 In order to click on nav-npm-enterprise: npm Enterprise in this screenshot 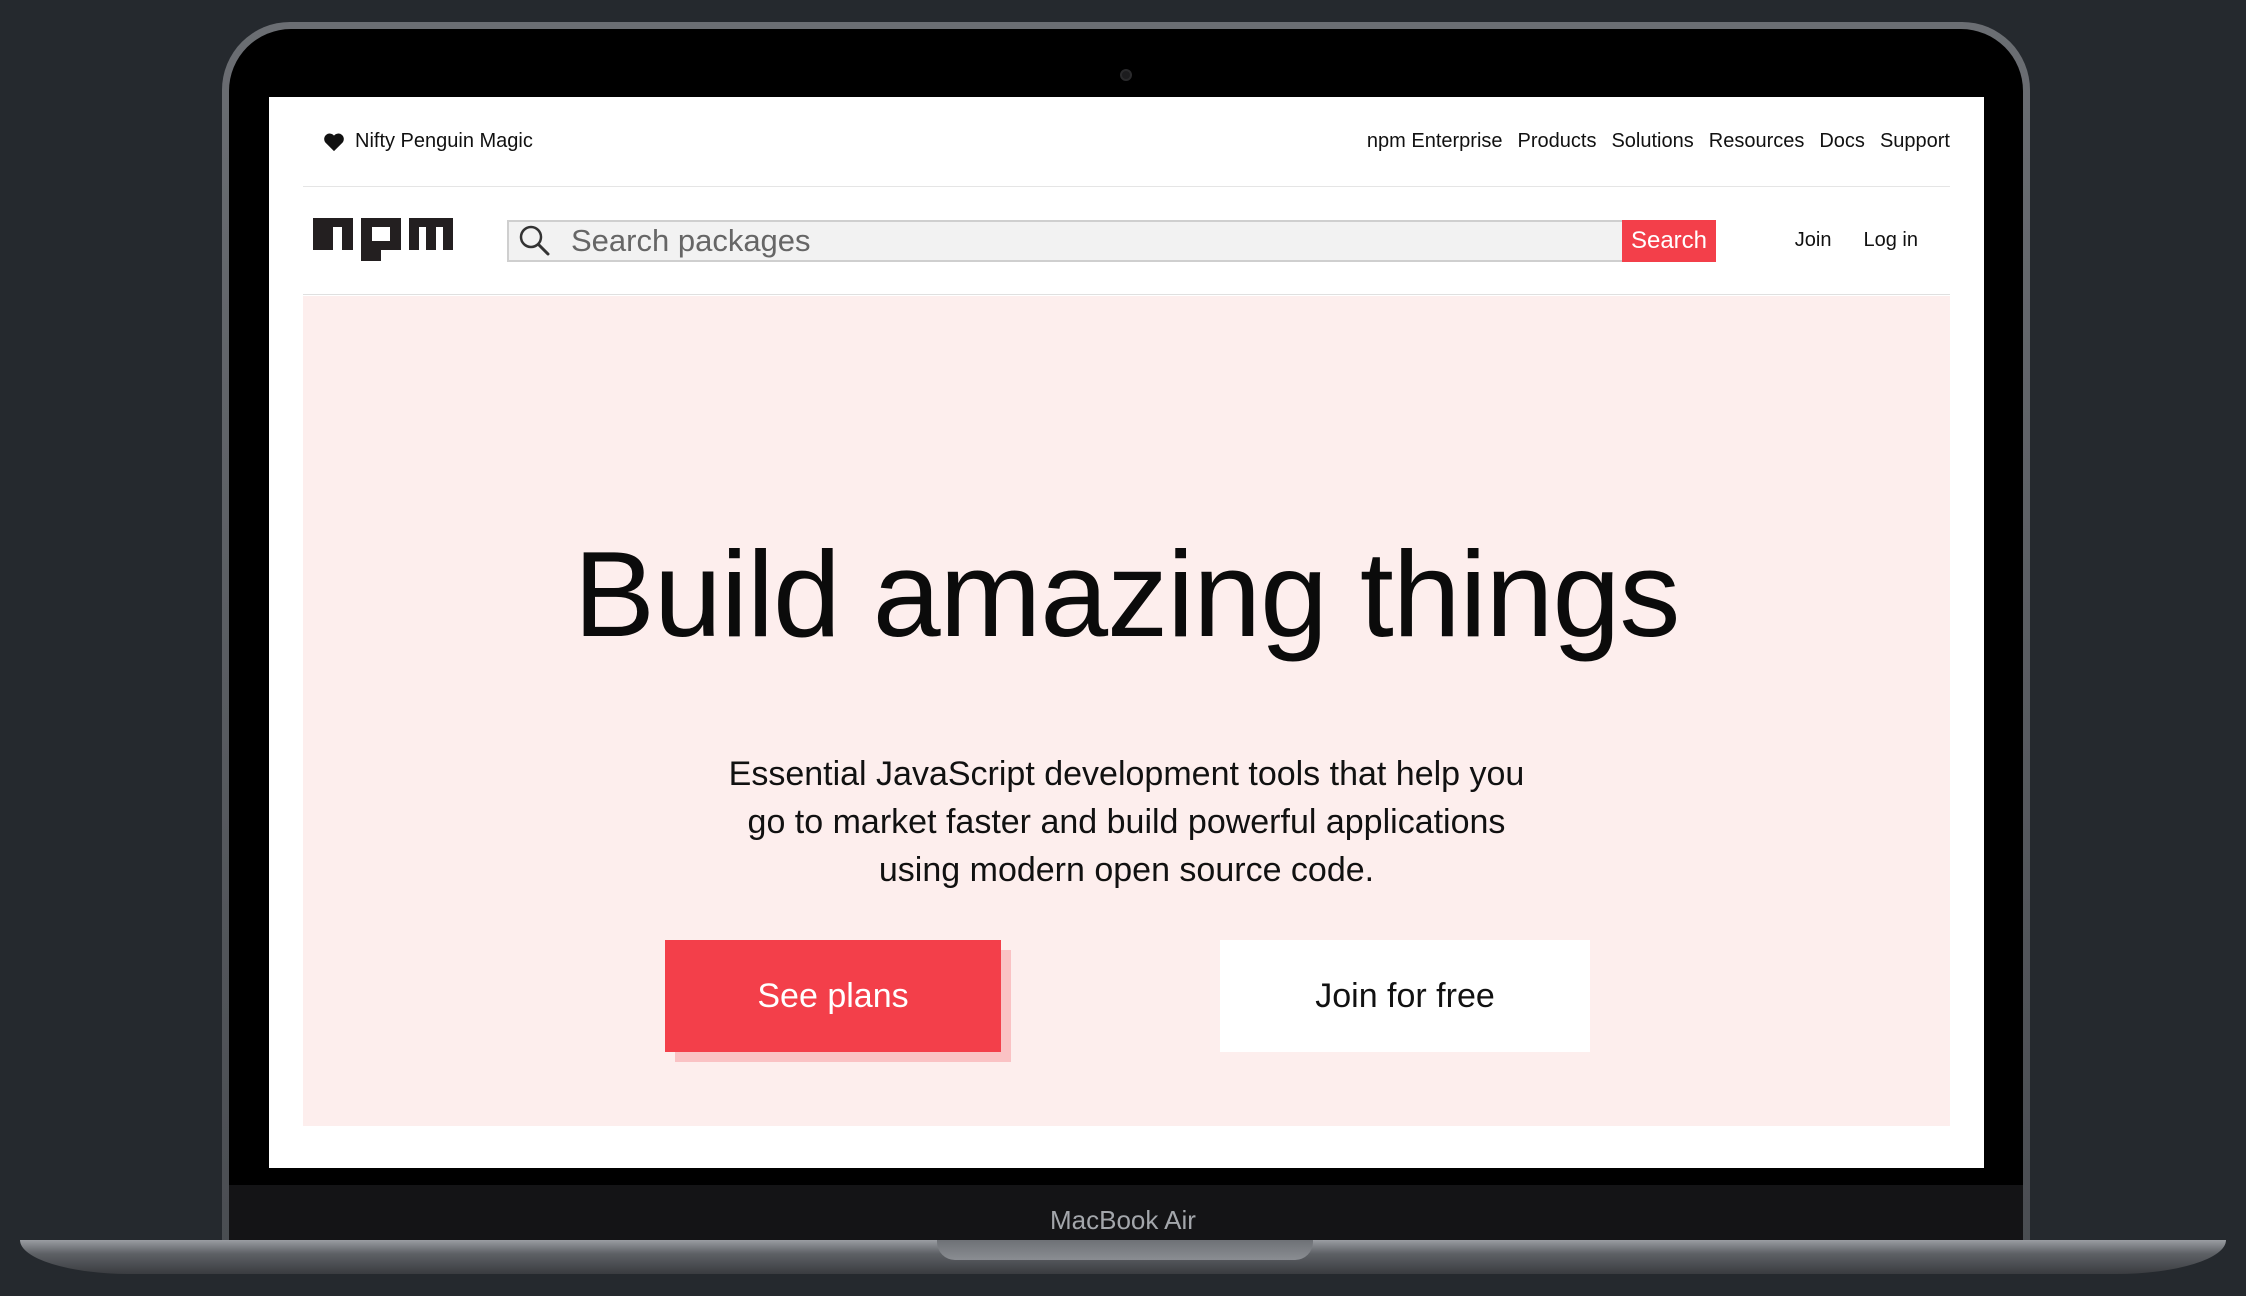, I will do `click(1435, 141)`.